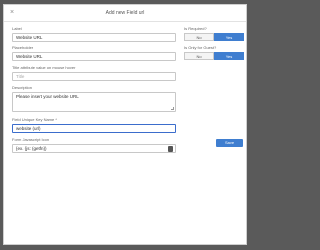 This screenshot has width=320, height=250. I want to click on description-text: Please insert your website URL, so click(47, 96).